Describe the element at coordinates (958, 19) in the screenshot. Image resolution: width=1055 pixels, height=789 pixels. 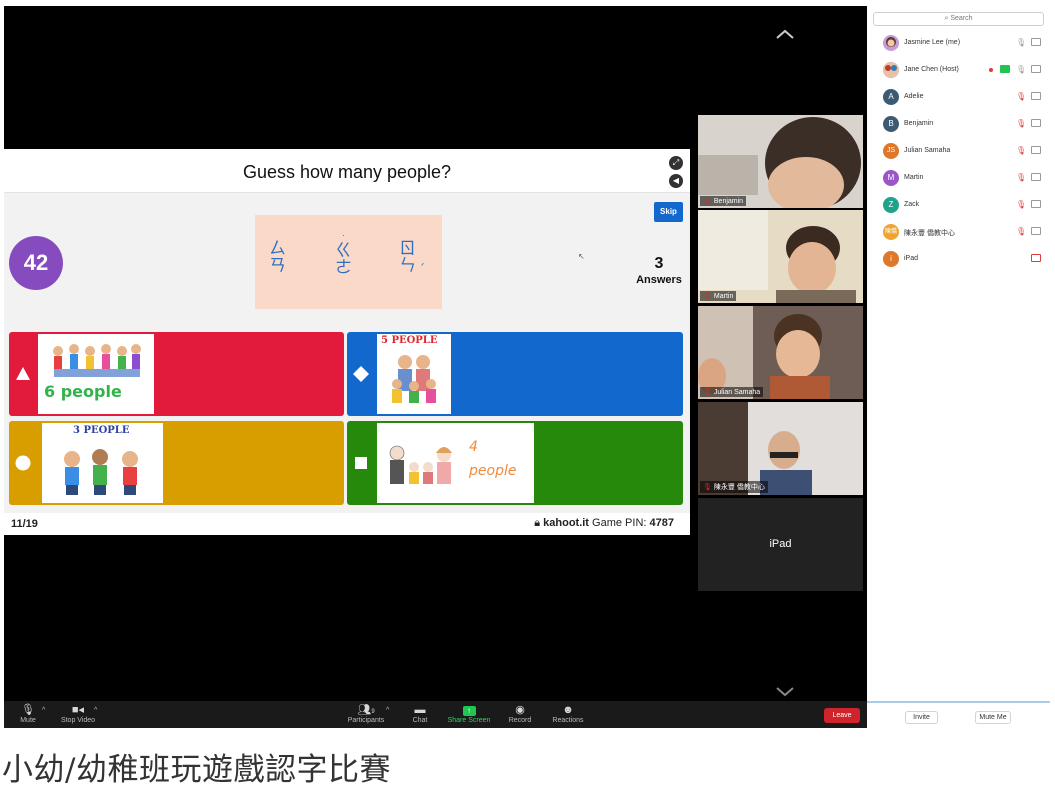
I see `participant-search-input: ⌕ Search` at that location.